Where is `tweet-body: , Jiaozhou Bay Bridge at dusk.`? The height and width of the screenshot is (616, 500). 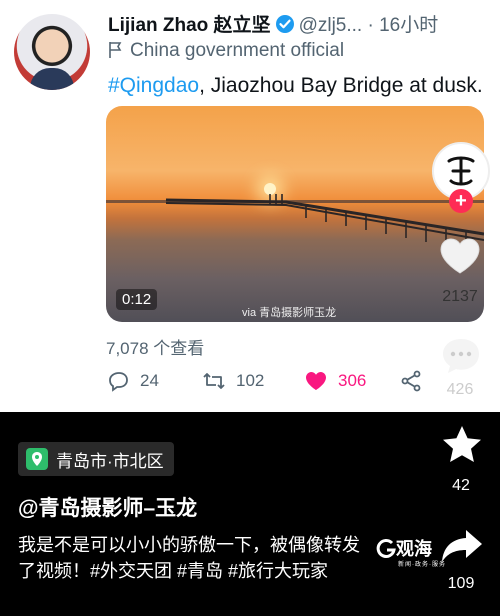
tweet-body: , Jiaozhou Bay Bridge at dusk. is located at coordinates (341, 85).